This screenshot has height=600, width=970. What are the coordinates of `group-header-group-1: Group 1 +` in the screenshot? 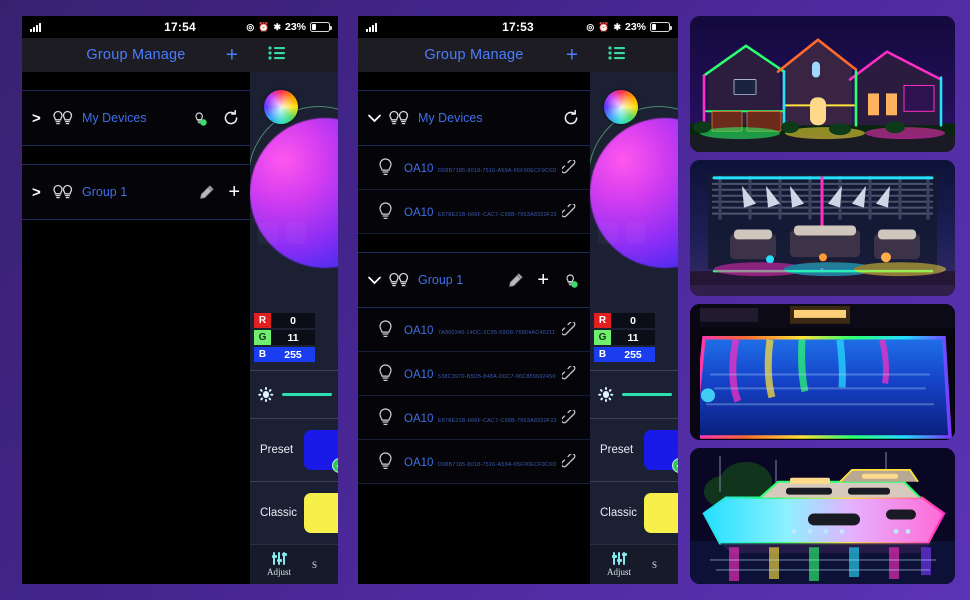 It's located at (474, 280).